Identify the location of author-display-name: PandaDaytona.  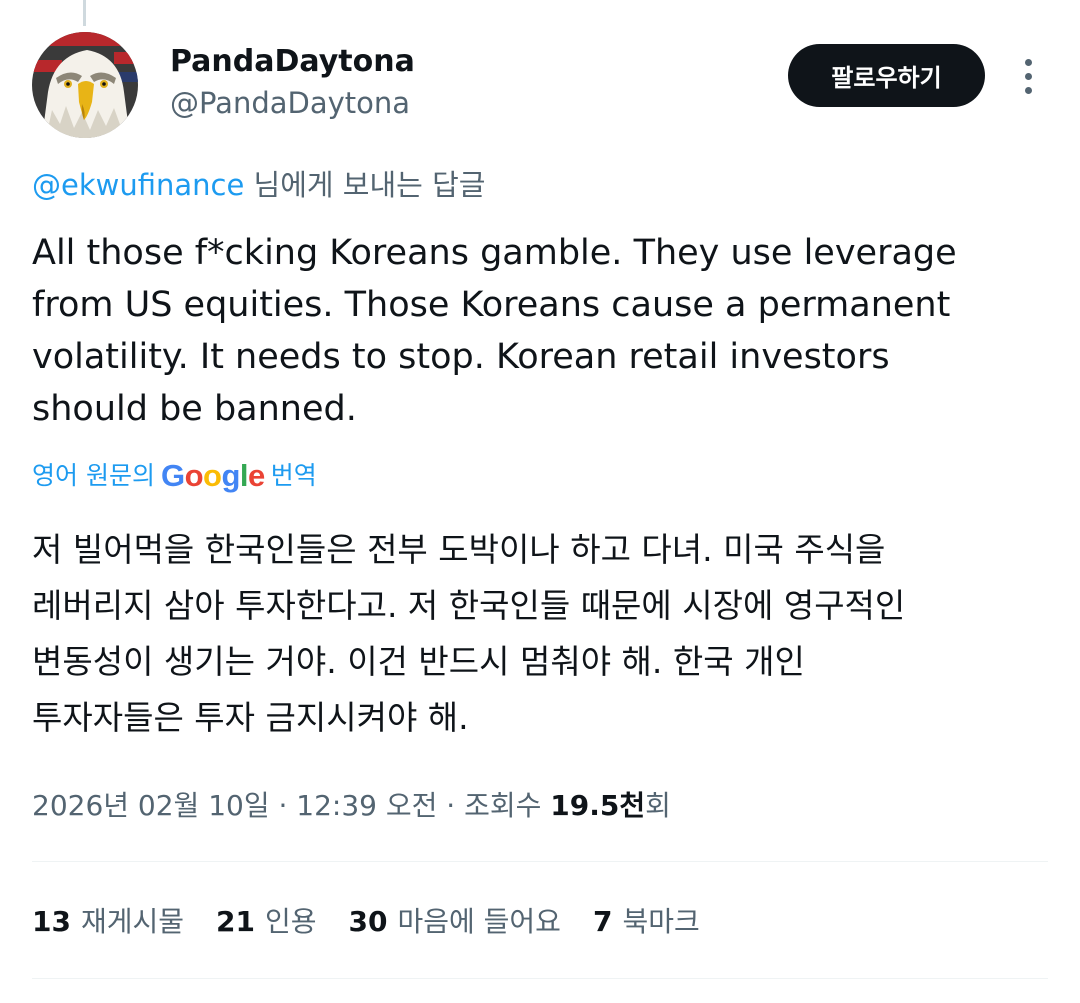
(292, 62).